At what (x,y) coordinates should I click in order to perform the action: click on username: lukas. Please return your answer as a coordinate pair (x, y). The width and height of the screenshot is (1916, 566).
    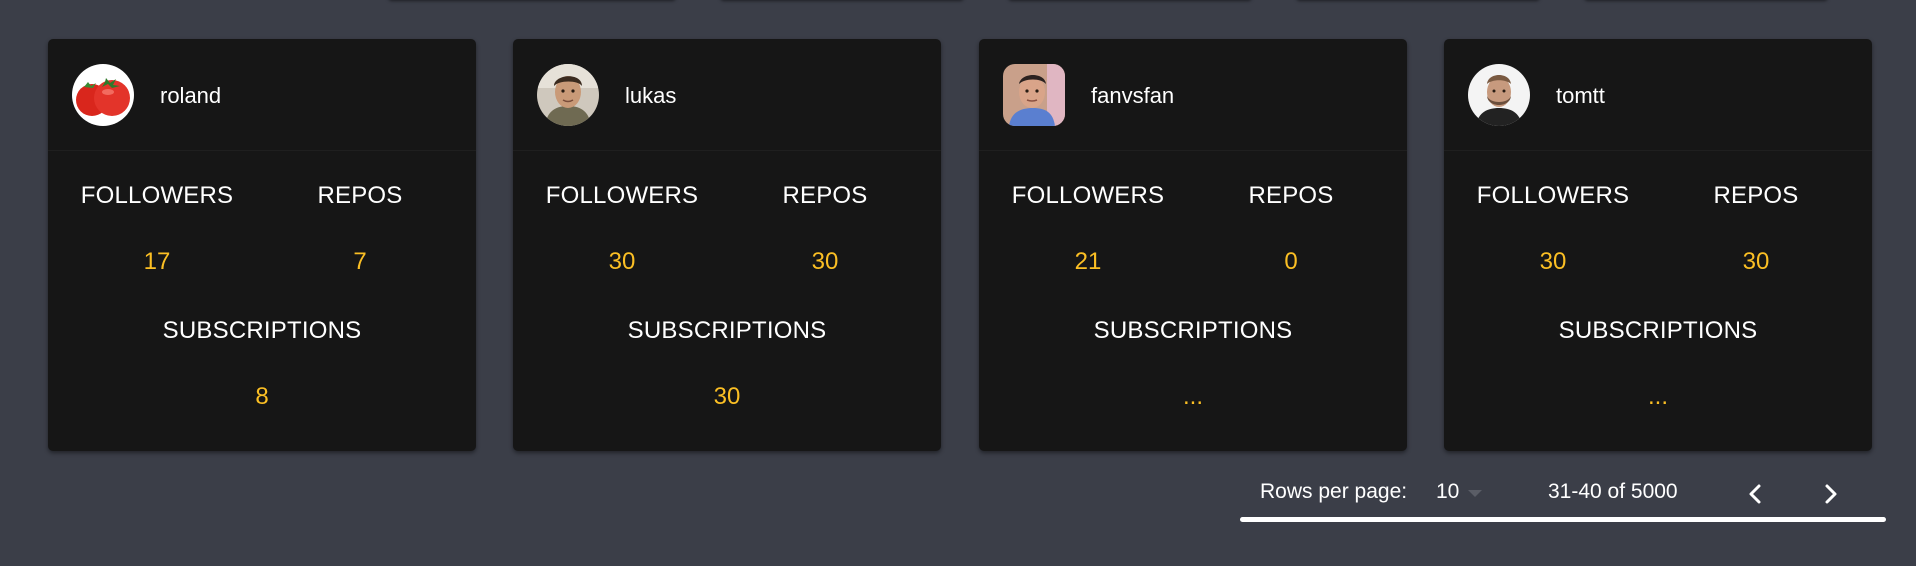
    Looking at the image, I should click on (650, 96).